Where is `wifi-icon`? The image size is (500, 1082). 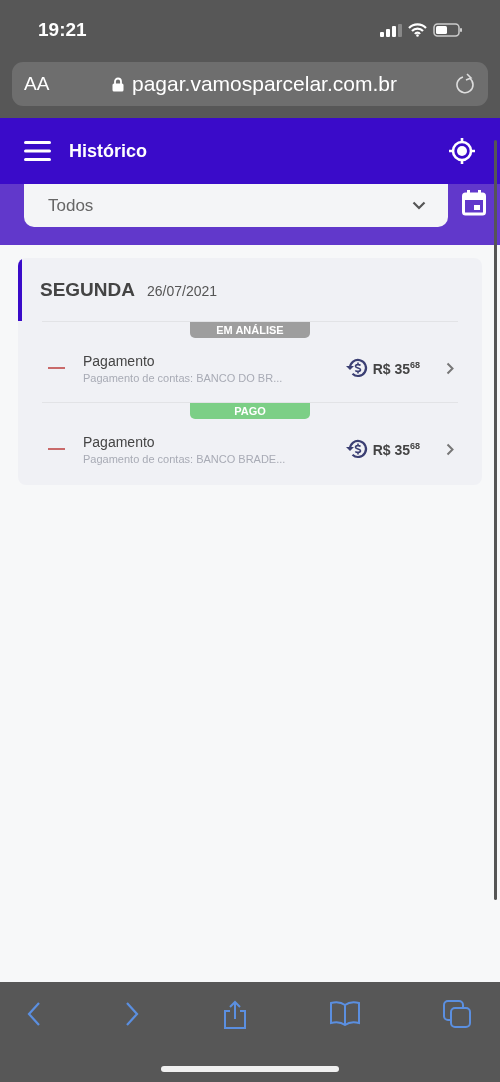
wifi-icon is located at coordinates (417, 30).